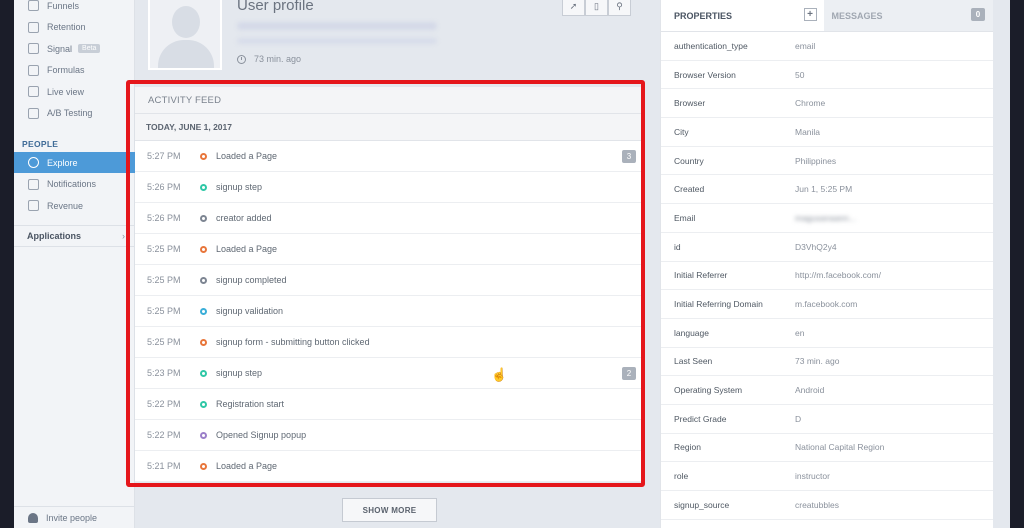 Image resolution: width=1024 pixels, height=528 pixels. I want to click on hand-cursor-icon: ☝, so click(499, 374).